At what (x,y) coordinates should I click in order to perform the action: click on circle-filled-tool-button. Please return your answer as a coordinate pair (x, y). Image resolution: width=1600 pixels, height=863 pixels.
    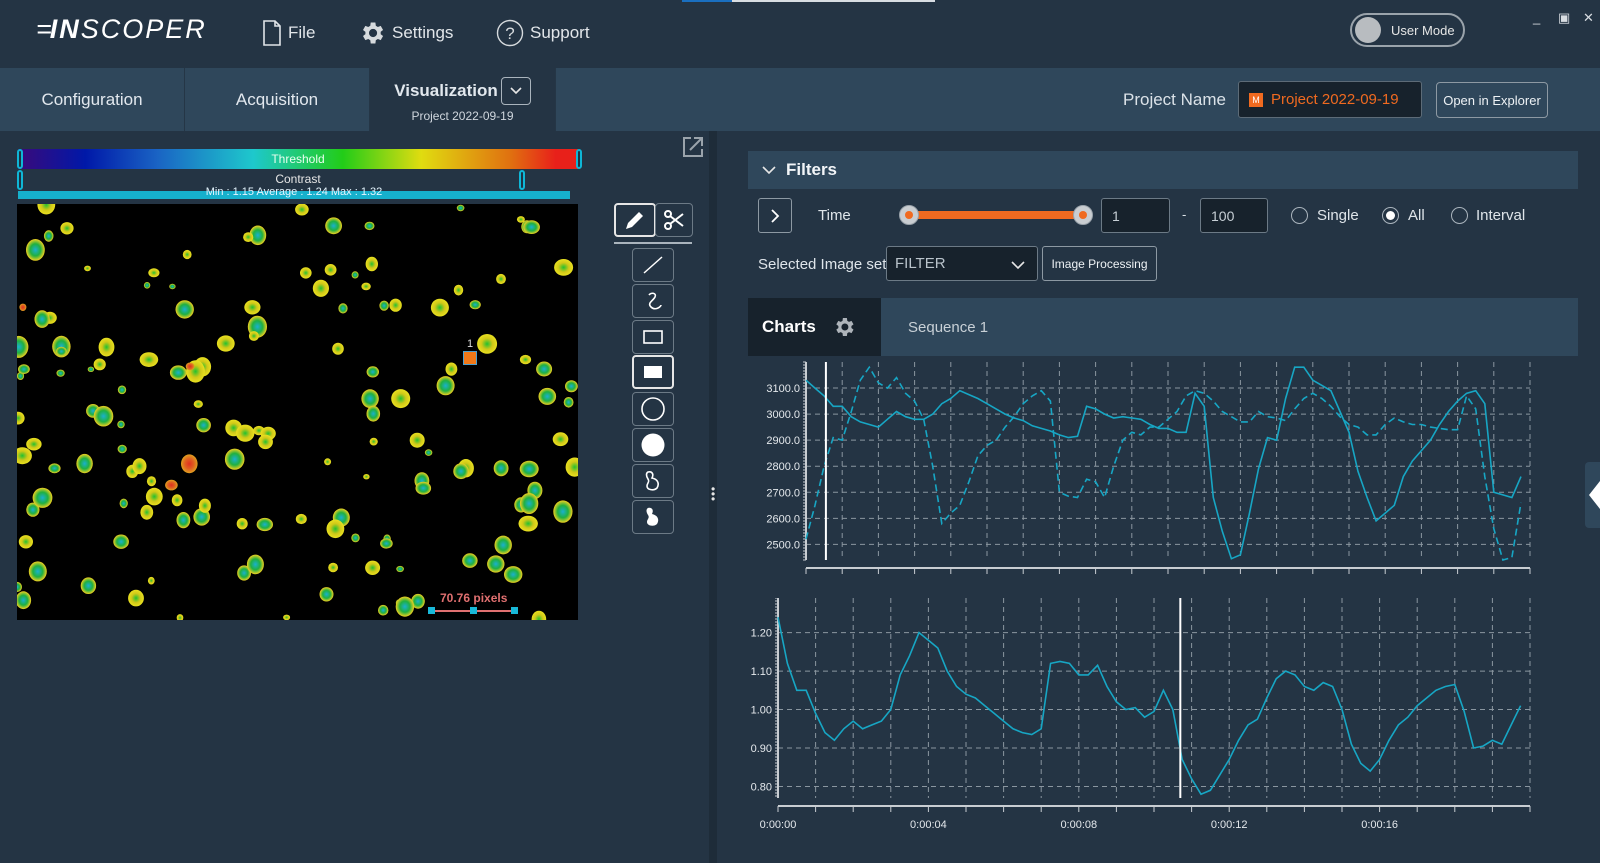
    Looking at the image, I should click on (653, 445).